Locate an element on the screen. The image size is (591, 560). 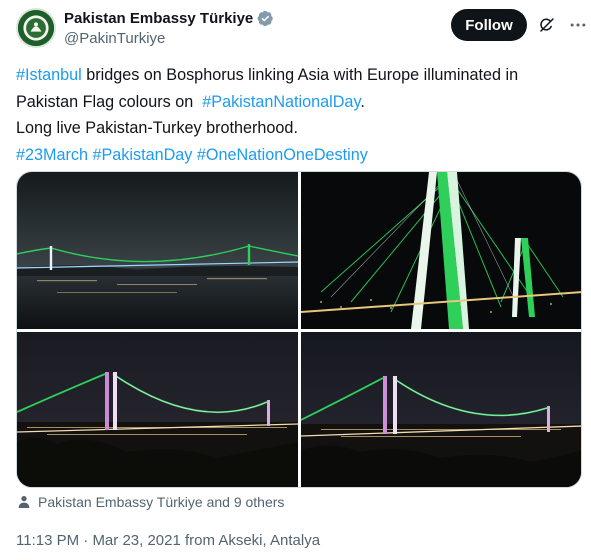
grok-icon is located at coordinates (547, 25).